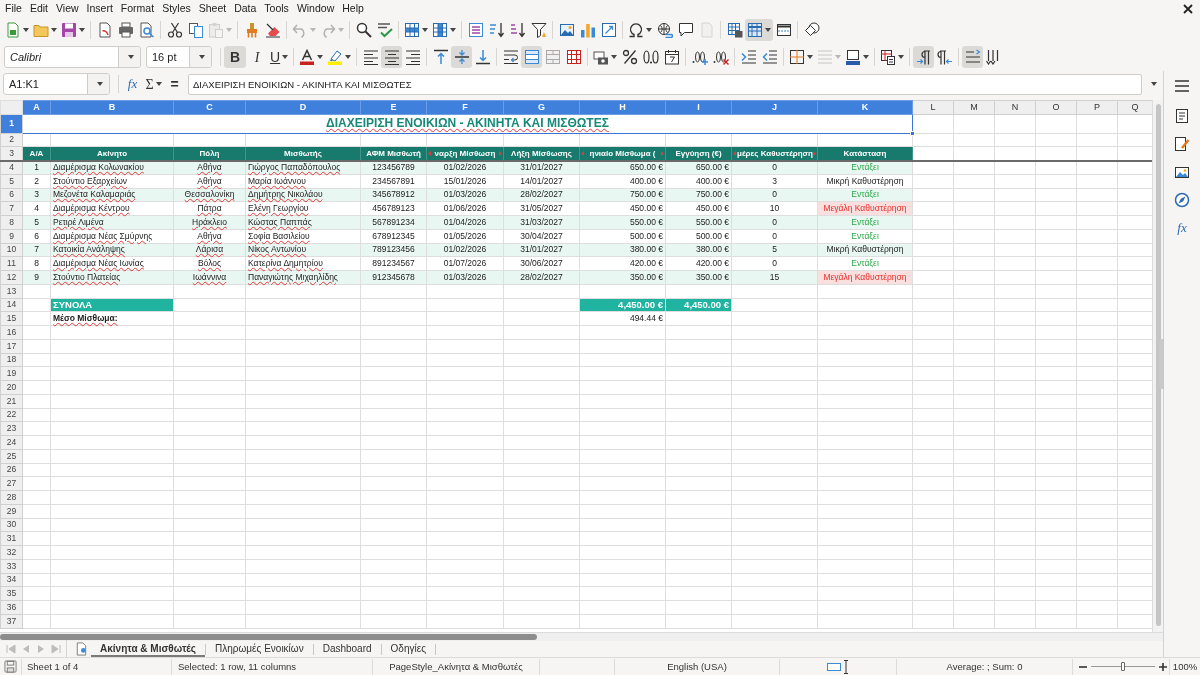 Image resolution: width=1200 pixels, height=675 pixels. I want to click on skip-right-icon, so click(55, 649).